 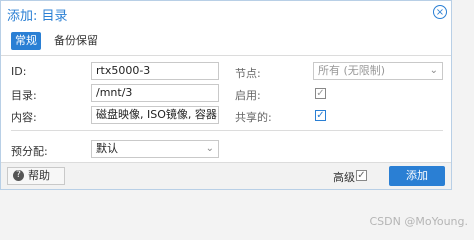 What do you see at coordinates (226, 13) in the screenshot?
I see `dialog-titlebar: 添加: 目录 ×` at bounding box center [226, 13].